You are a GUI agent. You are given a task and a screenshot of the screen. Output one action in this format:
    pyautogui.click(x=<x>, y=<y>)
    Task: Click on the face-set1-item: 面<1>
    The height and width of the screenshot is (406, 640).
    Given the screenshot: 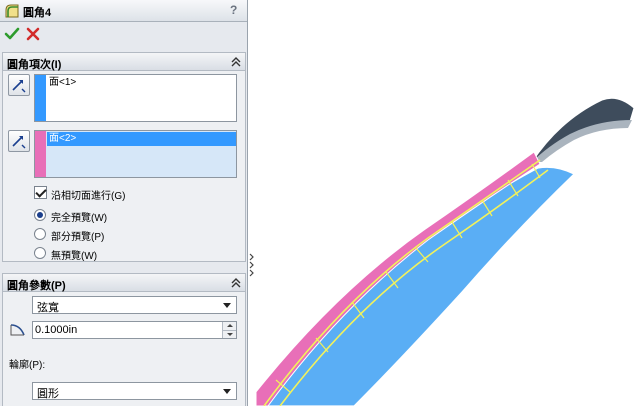 What is the action you would take?
    pyautogui.click(x=141, y=83)
    